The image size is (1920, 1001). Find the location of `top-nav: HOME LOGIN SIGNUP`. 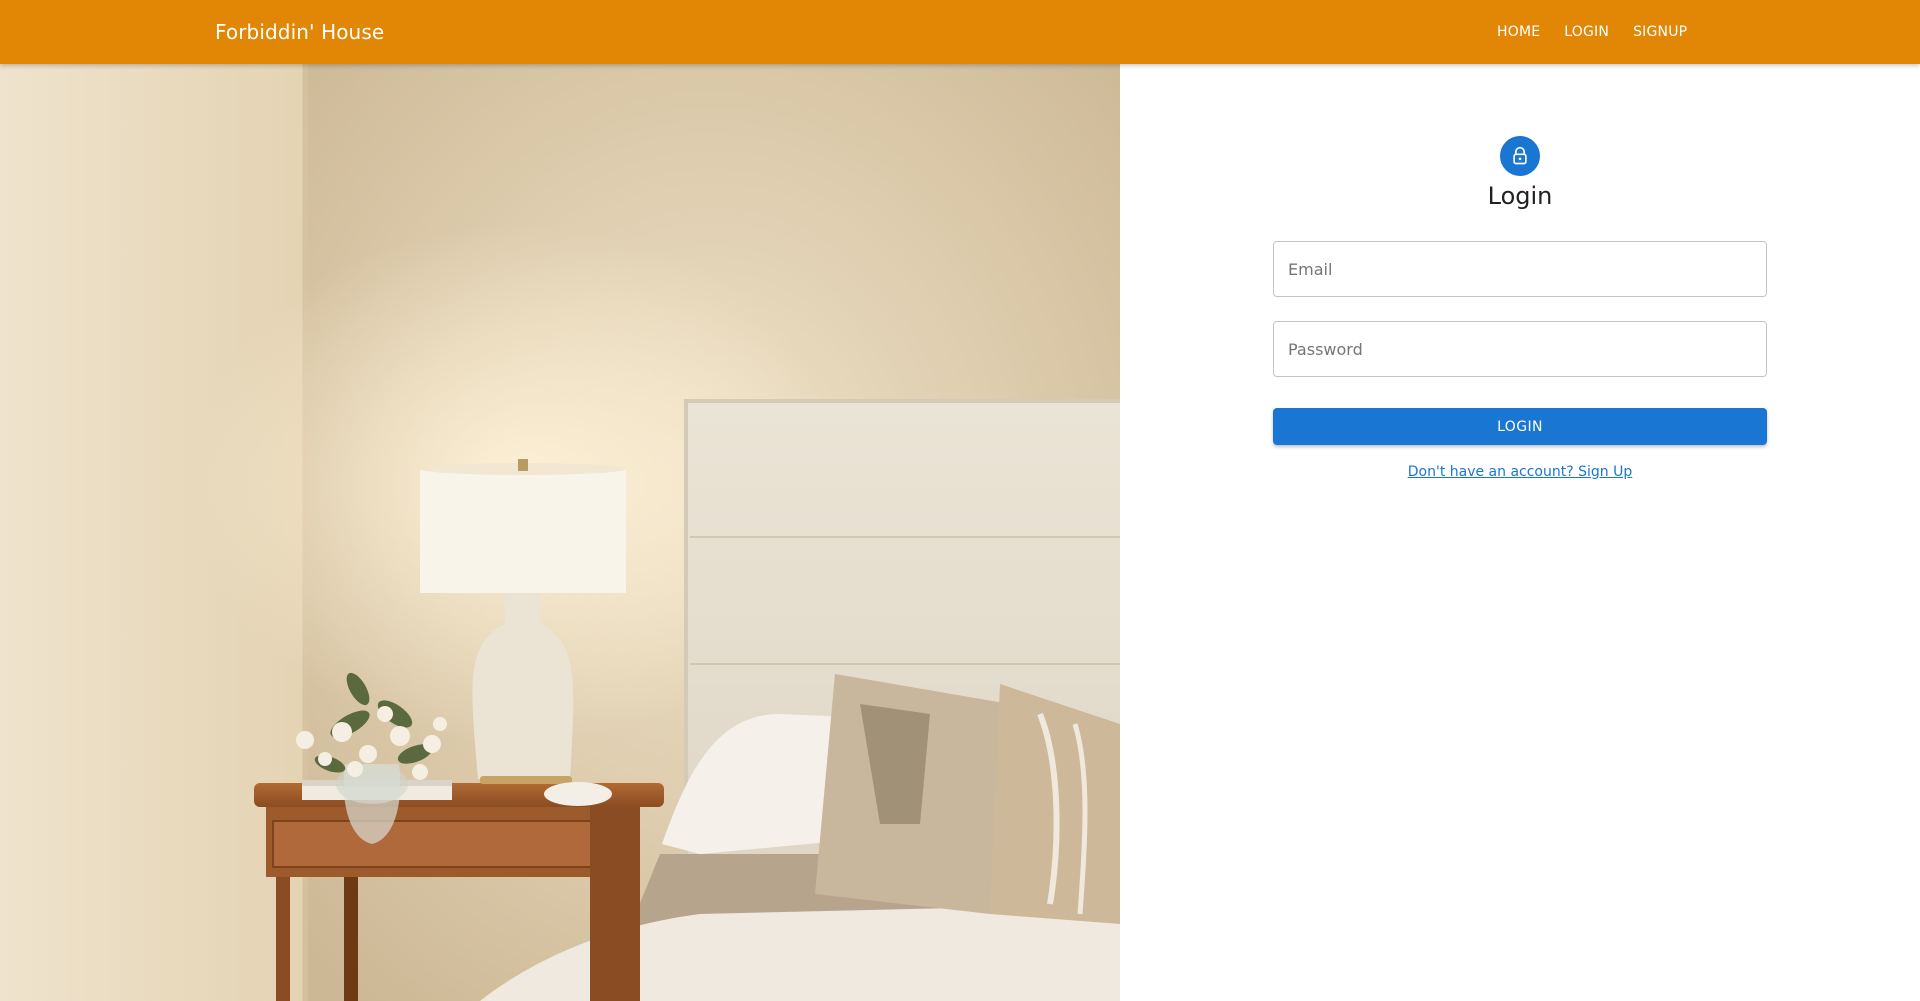

top-nav: HOME LOGIN SIGNUP is located at coordinates (1604, 32).